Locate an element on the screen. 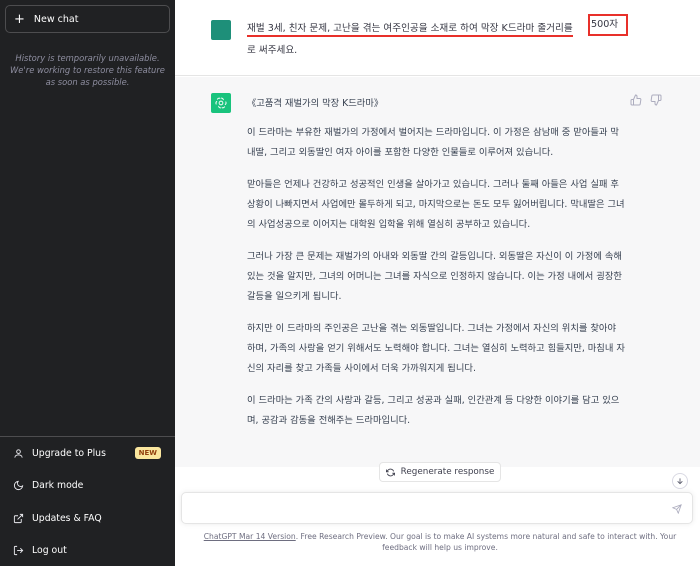 The height and width of the screenshot is (566, 700). plus-icon: + is located at coordinates (19, 19).